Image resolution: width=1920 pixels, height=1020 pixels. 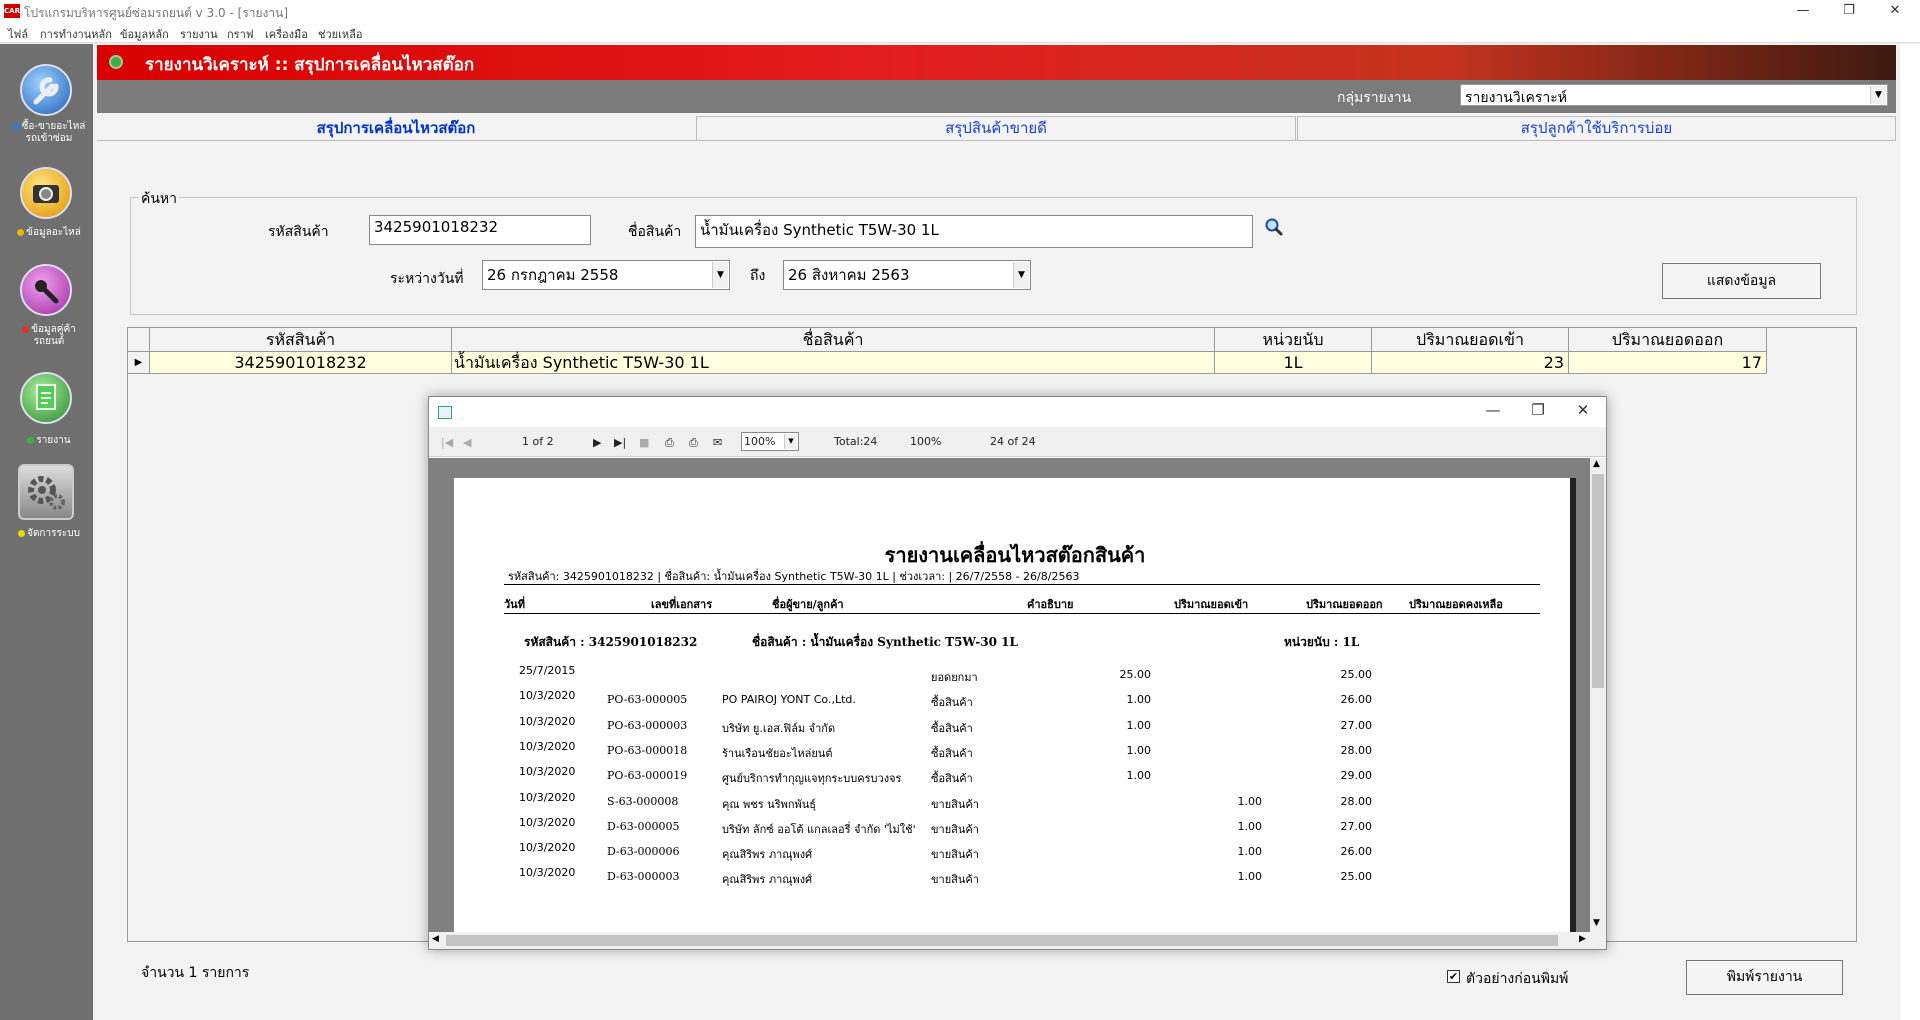 I want to click on sidebar-item-label: ข้อมูลอะไหล่, so click(x=53, y=232).